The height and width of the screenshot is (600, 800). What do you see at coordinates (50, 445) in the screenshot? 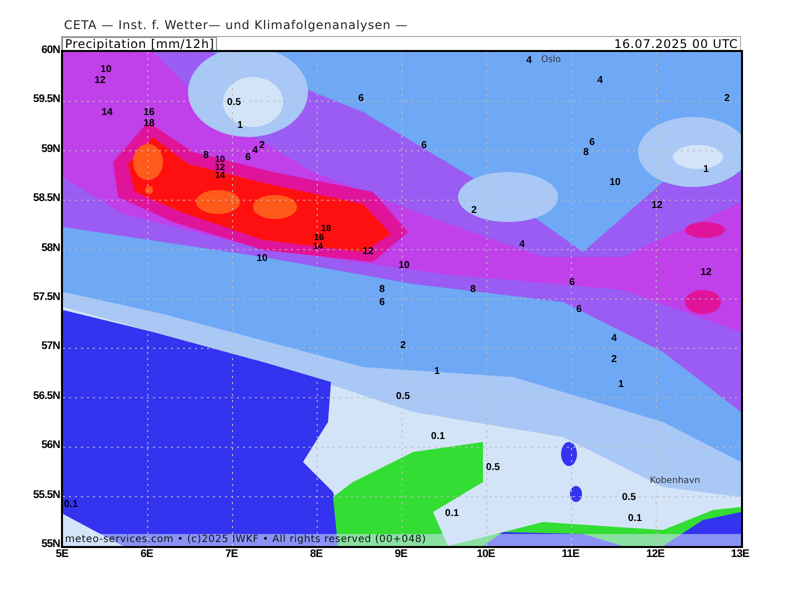
I see `latitude-label: 56N` at bounding box center [50, 445].